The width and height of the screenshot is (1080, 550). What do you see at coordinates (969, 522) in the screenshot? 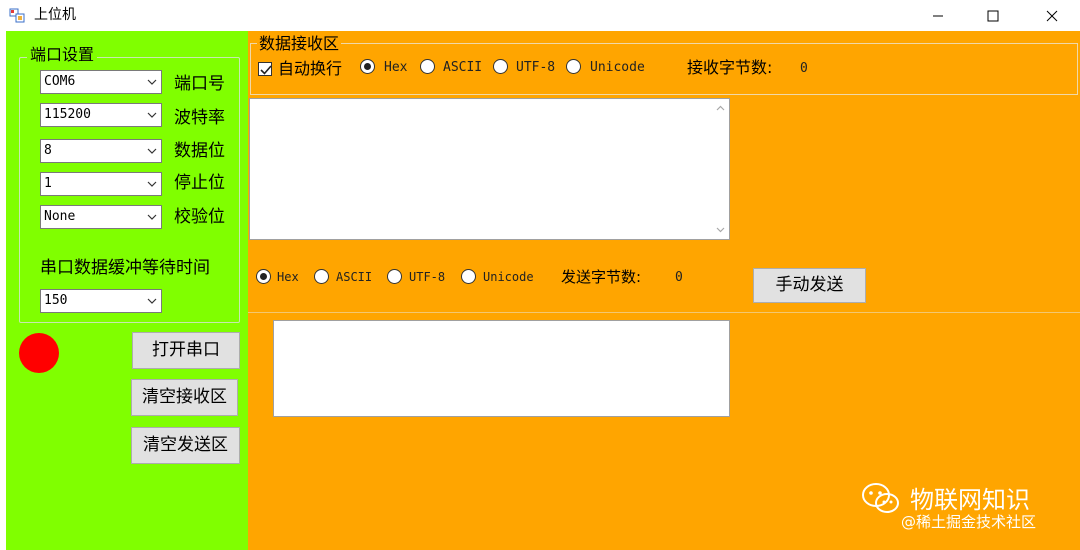
I see `watermark-subtitle: @稀土掘金技术社区` at bounding box center [969, 522].